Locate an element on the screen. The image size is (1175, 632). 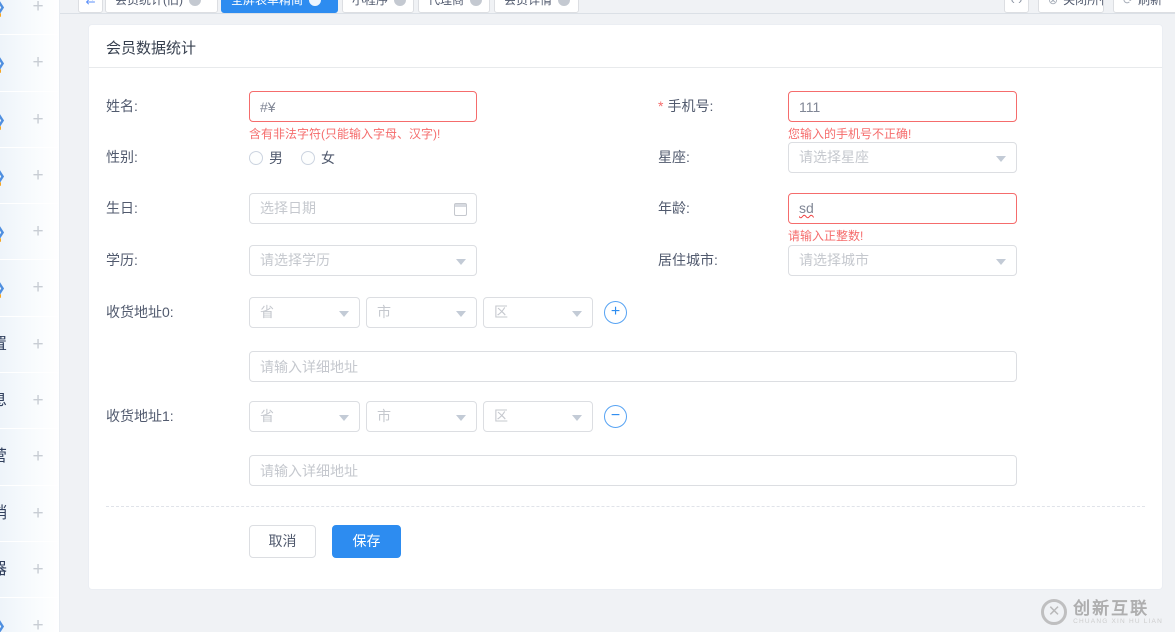
tab-member-detail: 会员详情 is located at coordinates (536, 6).